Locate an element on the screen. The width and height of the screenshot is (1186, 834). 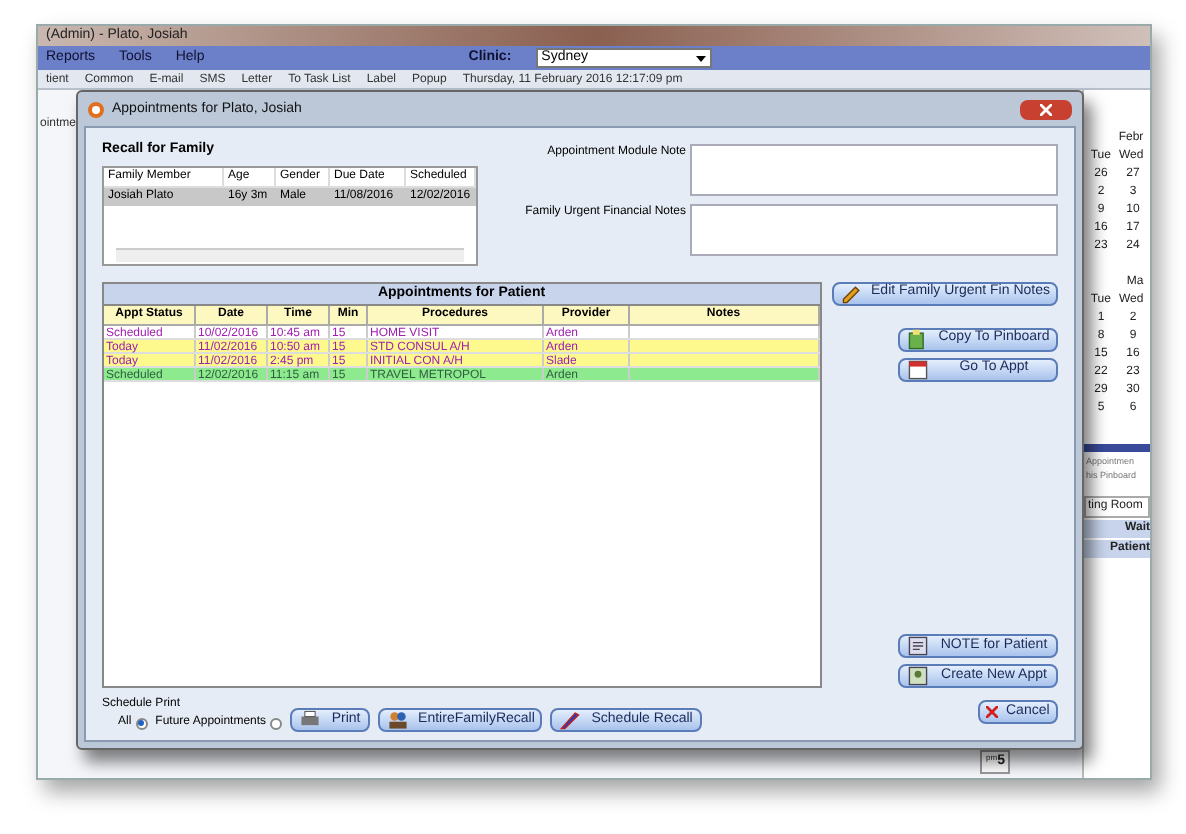
close-button is located at coordinates (1046, 110).